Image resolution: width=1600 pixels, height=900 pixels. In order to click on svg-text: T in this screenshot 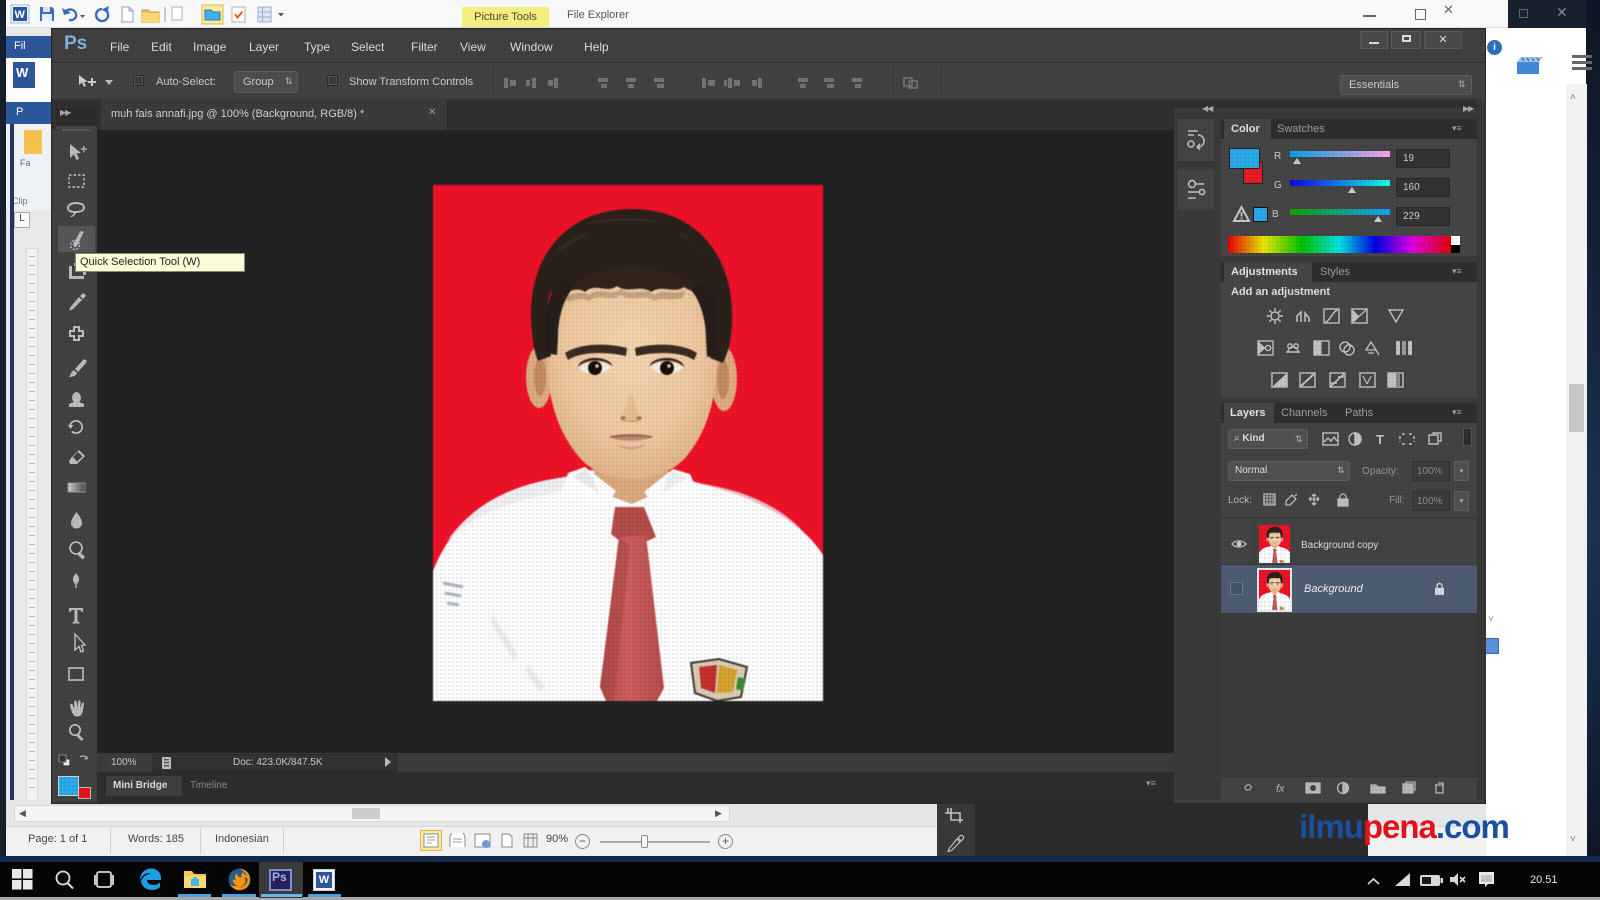, I will do `click(1380, 439)`.